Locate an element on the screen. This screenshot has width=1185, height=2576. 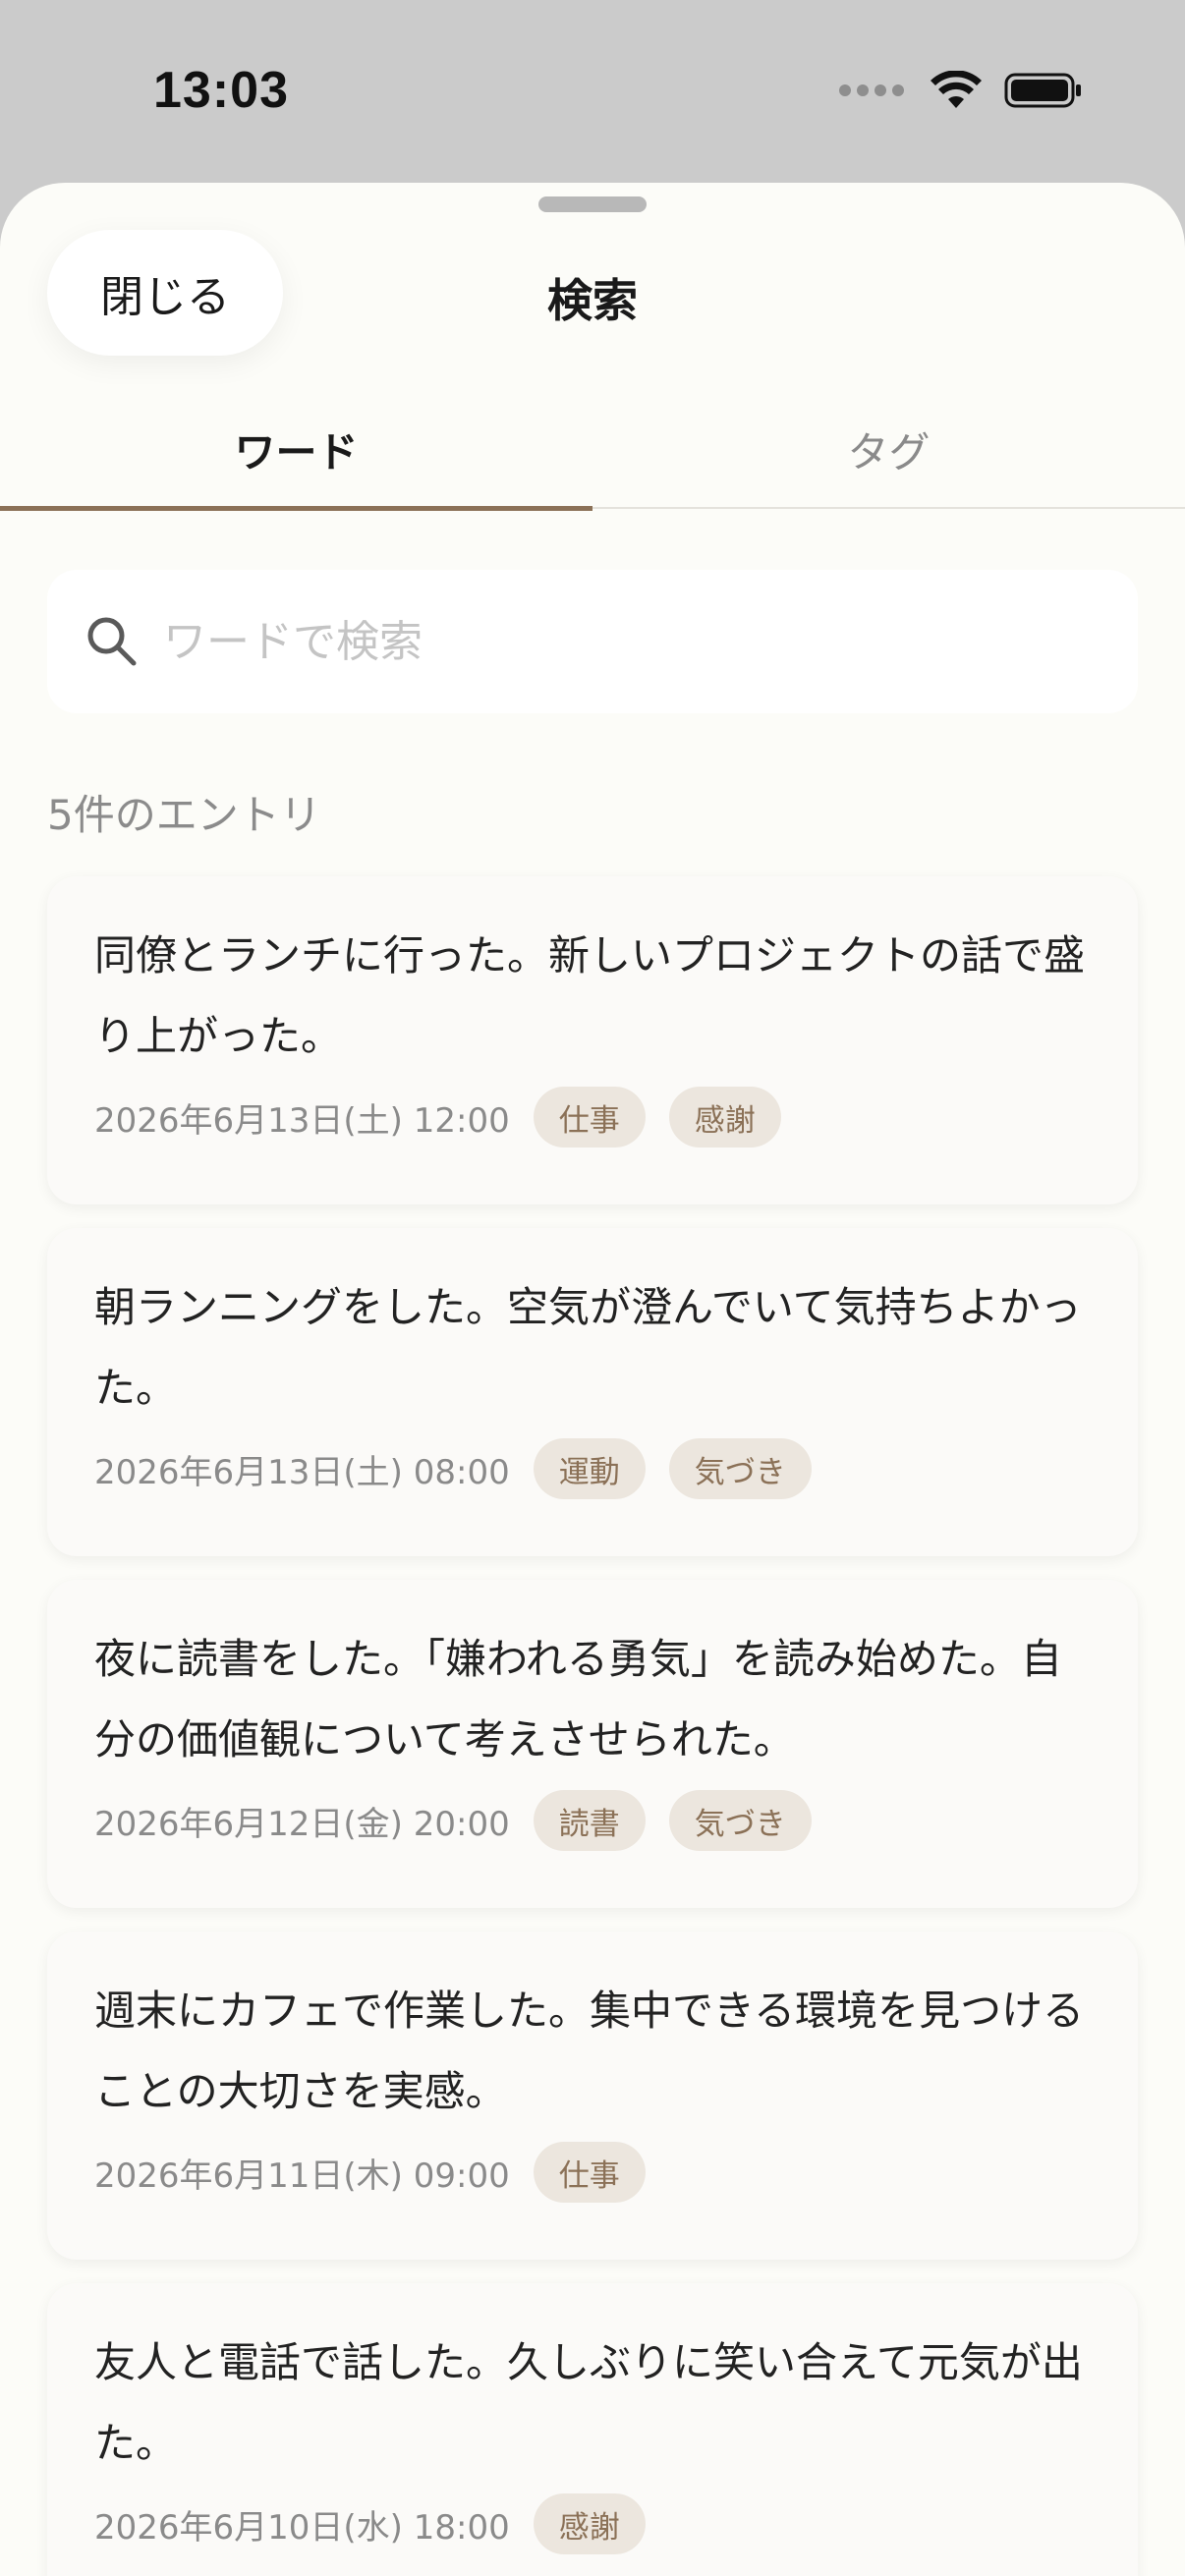
entry-meta: 2026年6月10日(水) 18:00 感謝 is located at coordinates (592, 2523).